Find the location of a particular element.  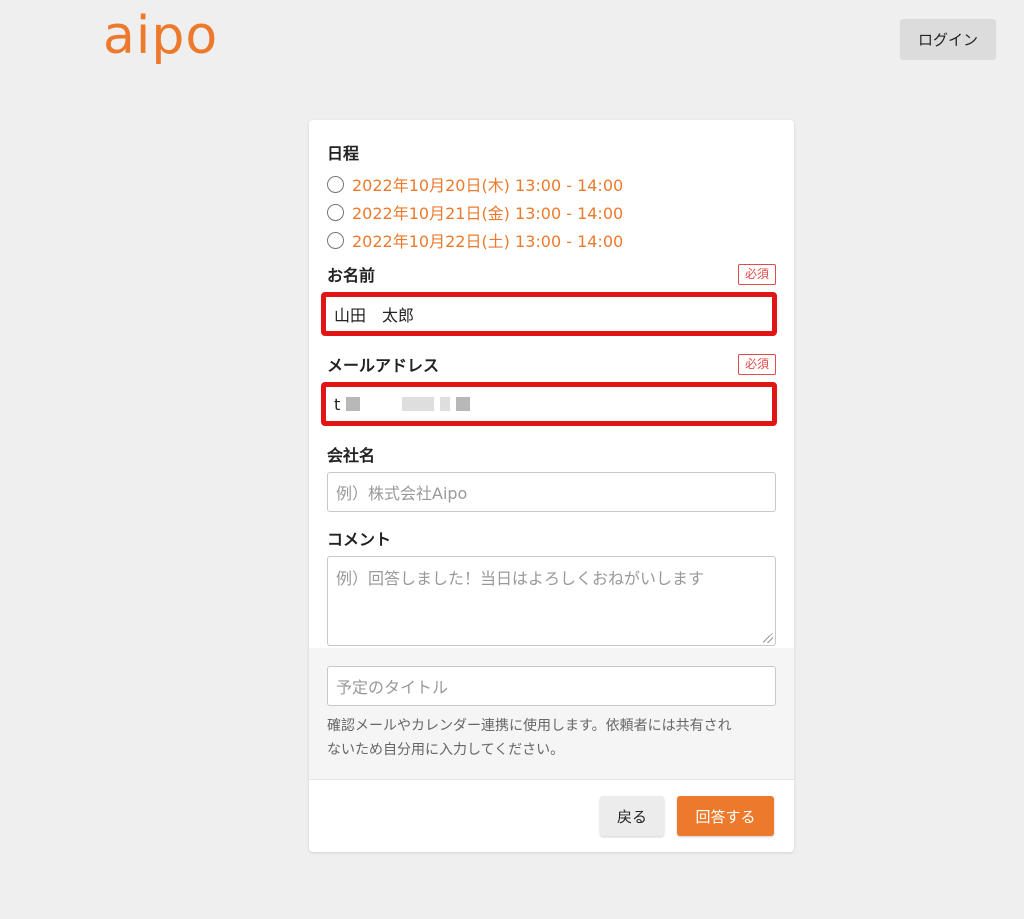

schedule-option-3: 2022年10月22日(土) 13:00 - 14:00 is located at coordinates (551, 240).